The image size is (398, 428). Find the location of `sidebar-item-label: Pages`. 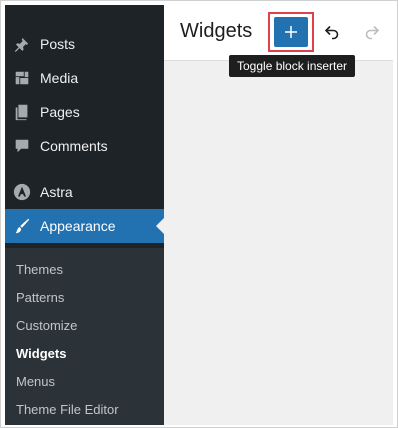

sidebar-item-label: Pages is located at coordinates (60, 112).